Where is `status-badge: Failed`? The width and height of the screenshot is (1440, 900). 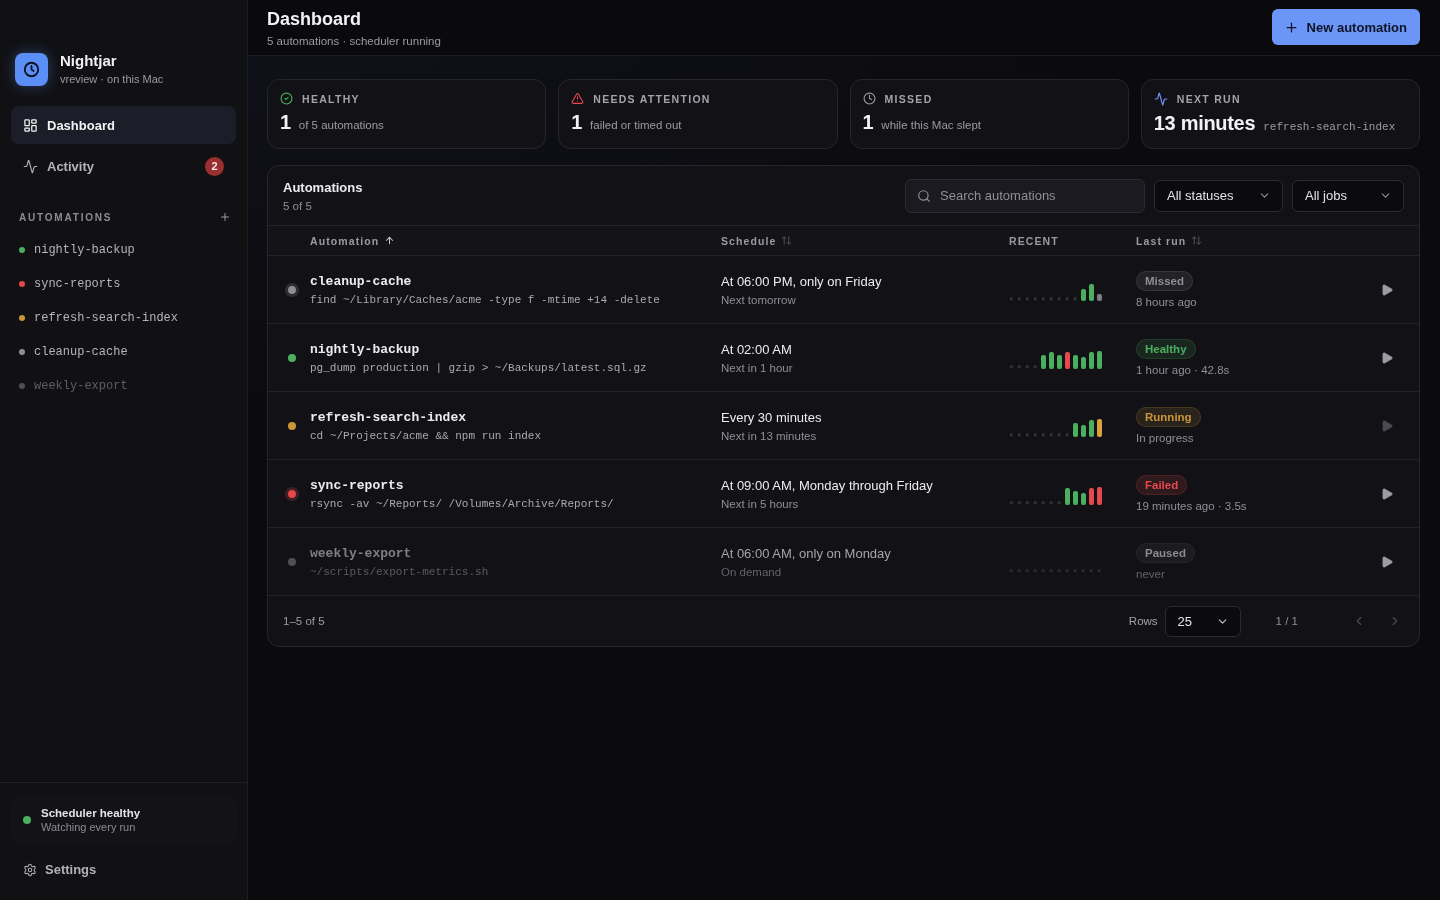 status-badge: Failed is located at coordinates (1162, 485).